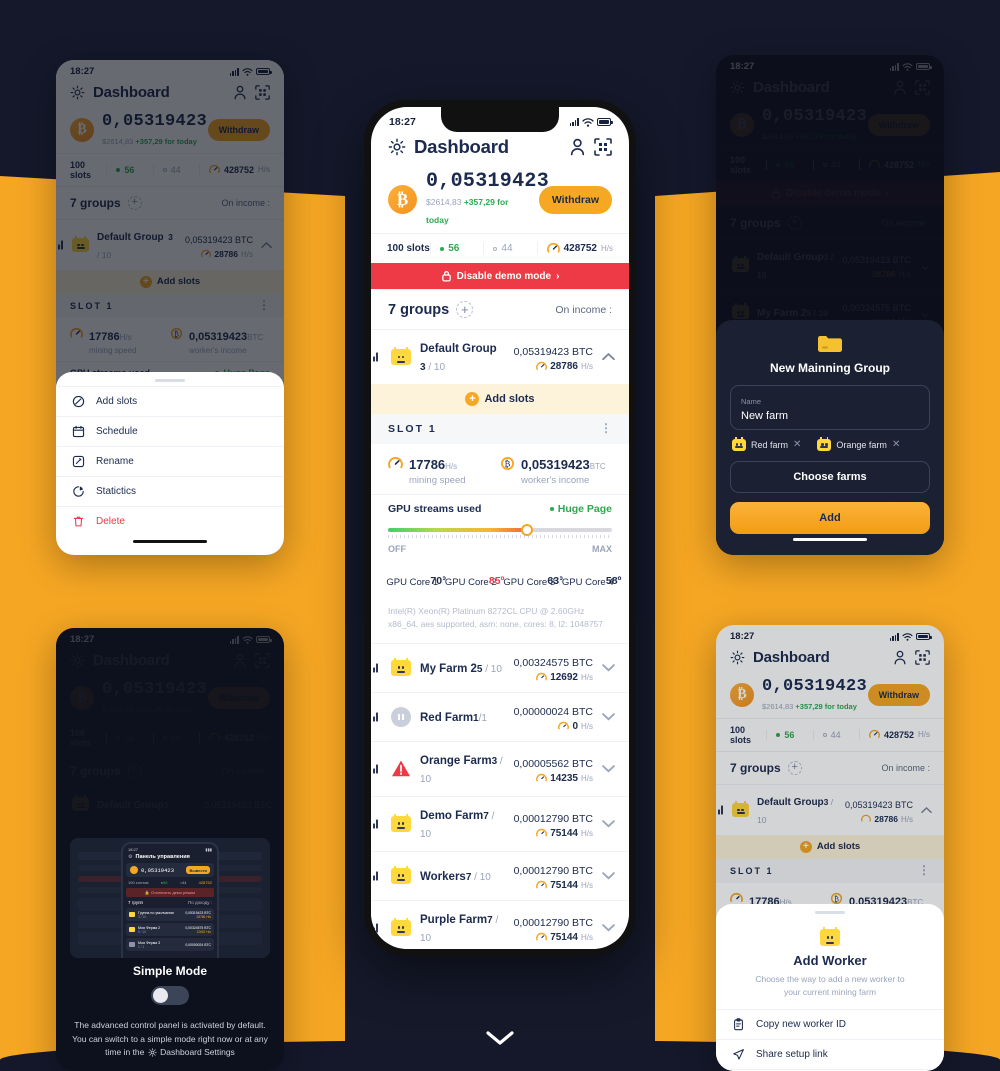 Image resolution: width=1000 pixels, height=1071 pixels. I want to click on online-workers: 56, so click(456, 248).